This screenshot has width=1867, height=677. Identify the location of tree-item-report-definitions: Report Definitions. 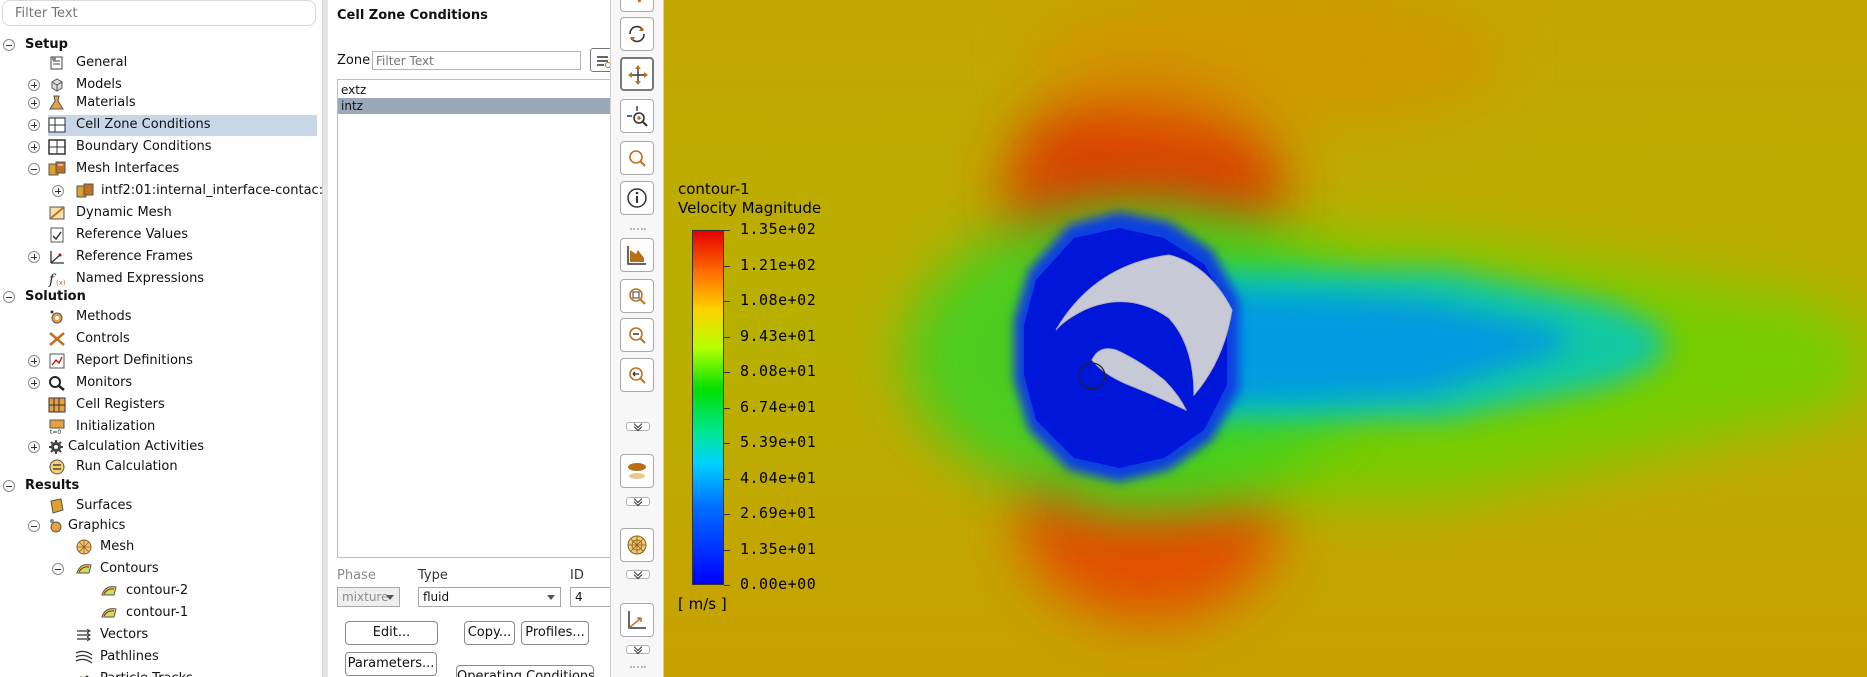
(161, 361).